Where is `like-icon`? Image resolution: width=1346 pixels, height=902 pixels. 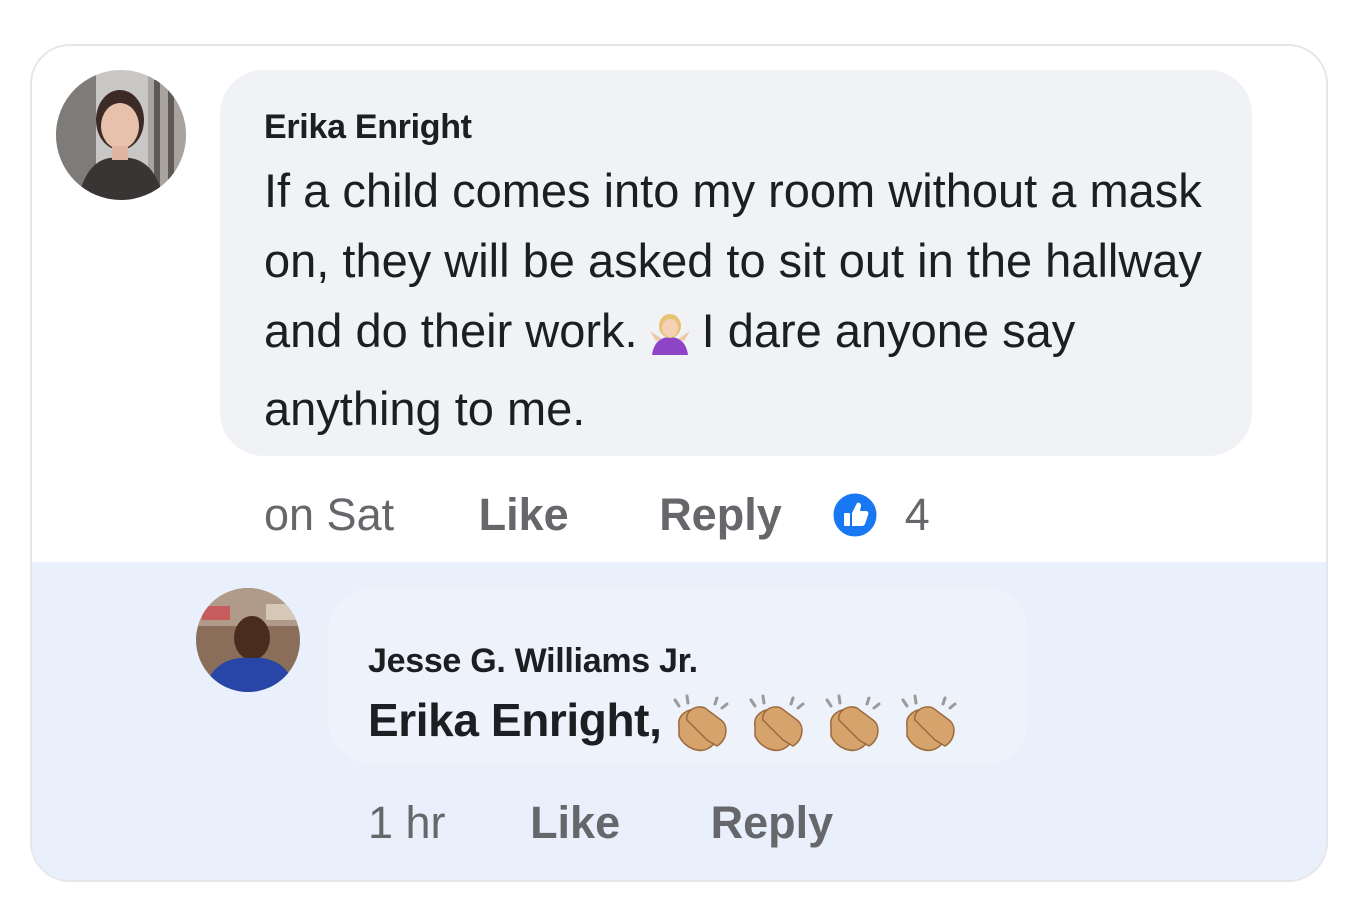
like-icon is located at coordinates (855, 515).